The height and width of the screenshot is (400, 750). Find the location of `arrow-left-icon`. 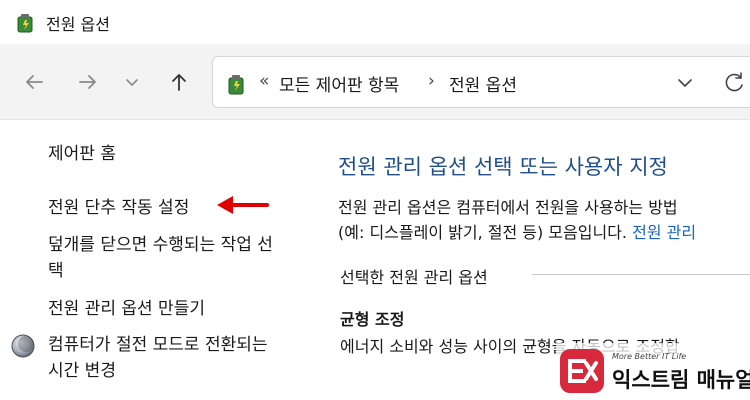

arrow-left-icon is located at coordinates (34, 82).